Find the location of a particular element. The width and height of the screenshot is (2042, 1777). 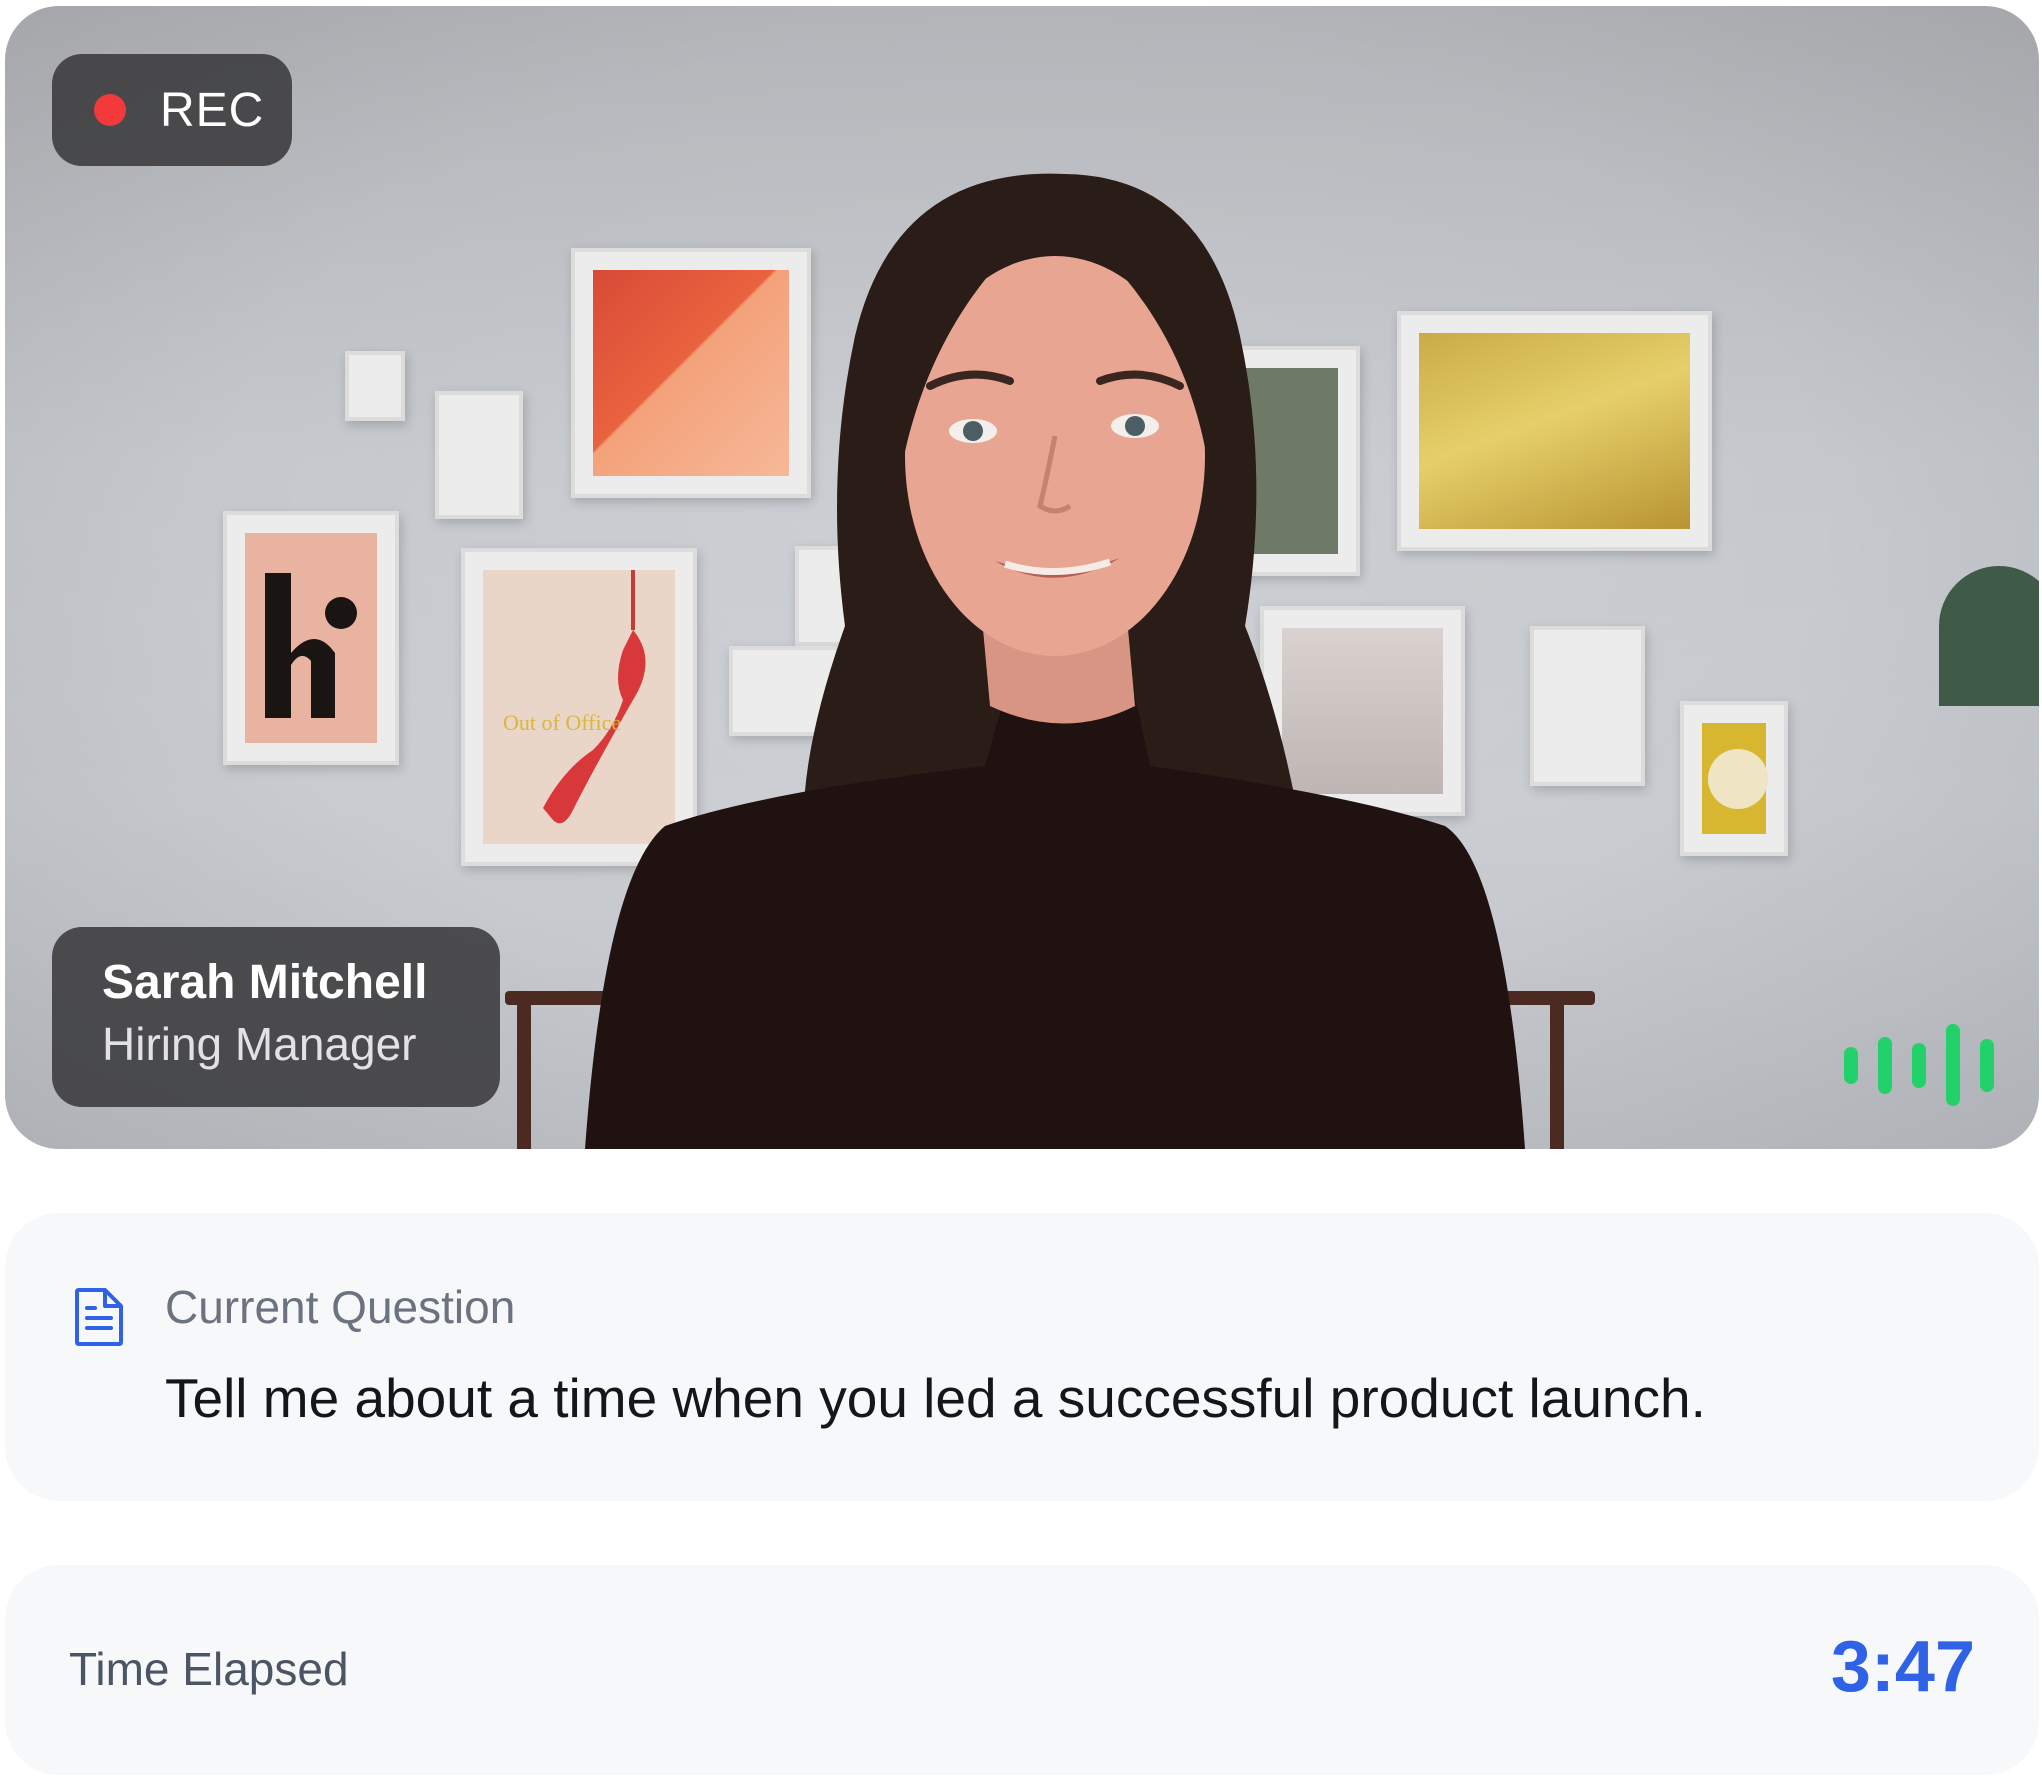

recording-dot-icon is located at coordinates (110, 110).